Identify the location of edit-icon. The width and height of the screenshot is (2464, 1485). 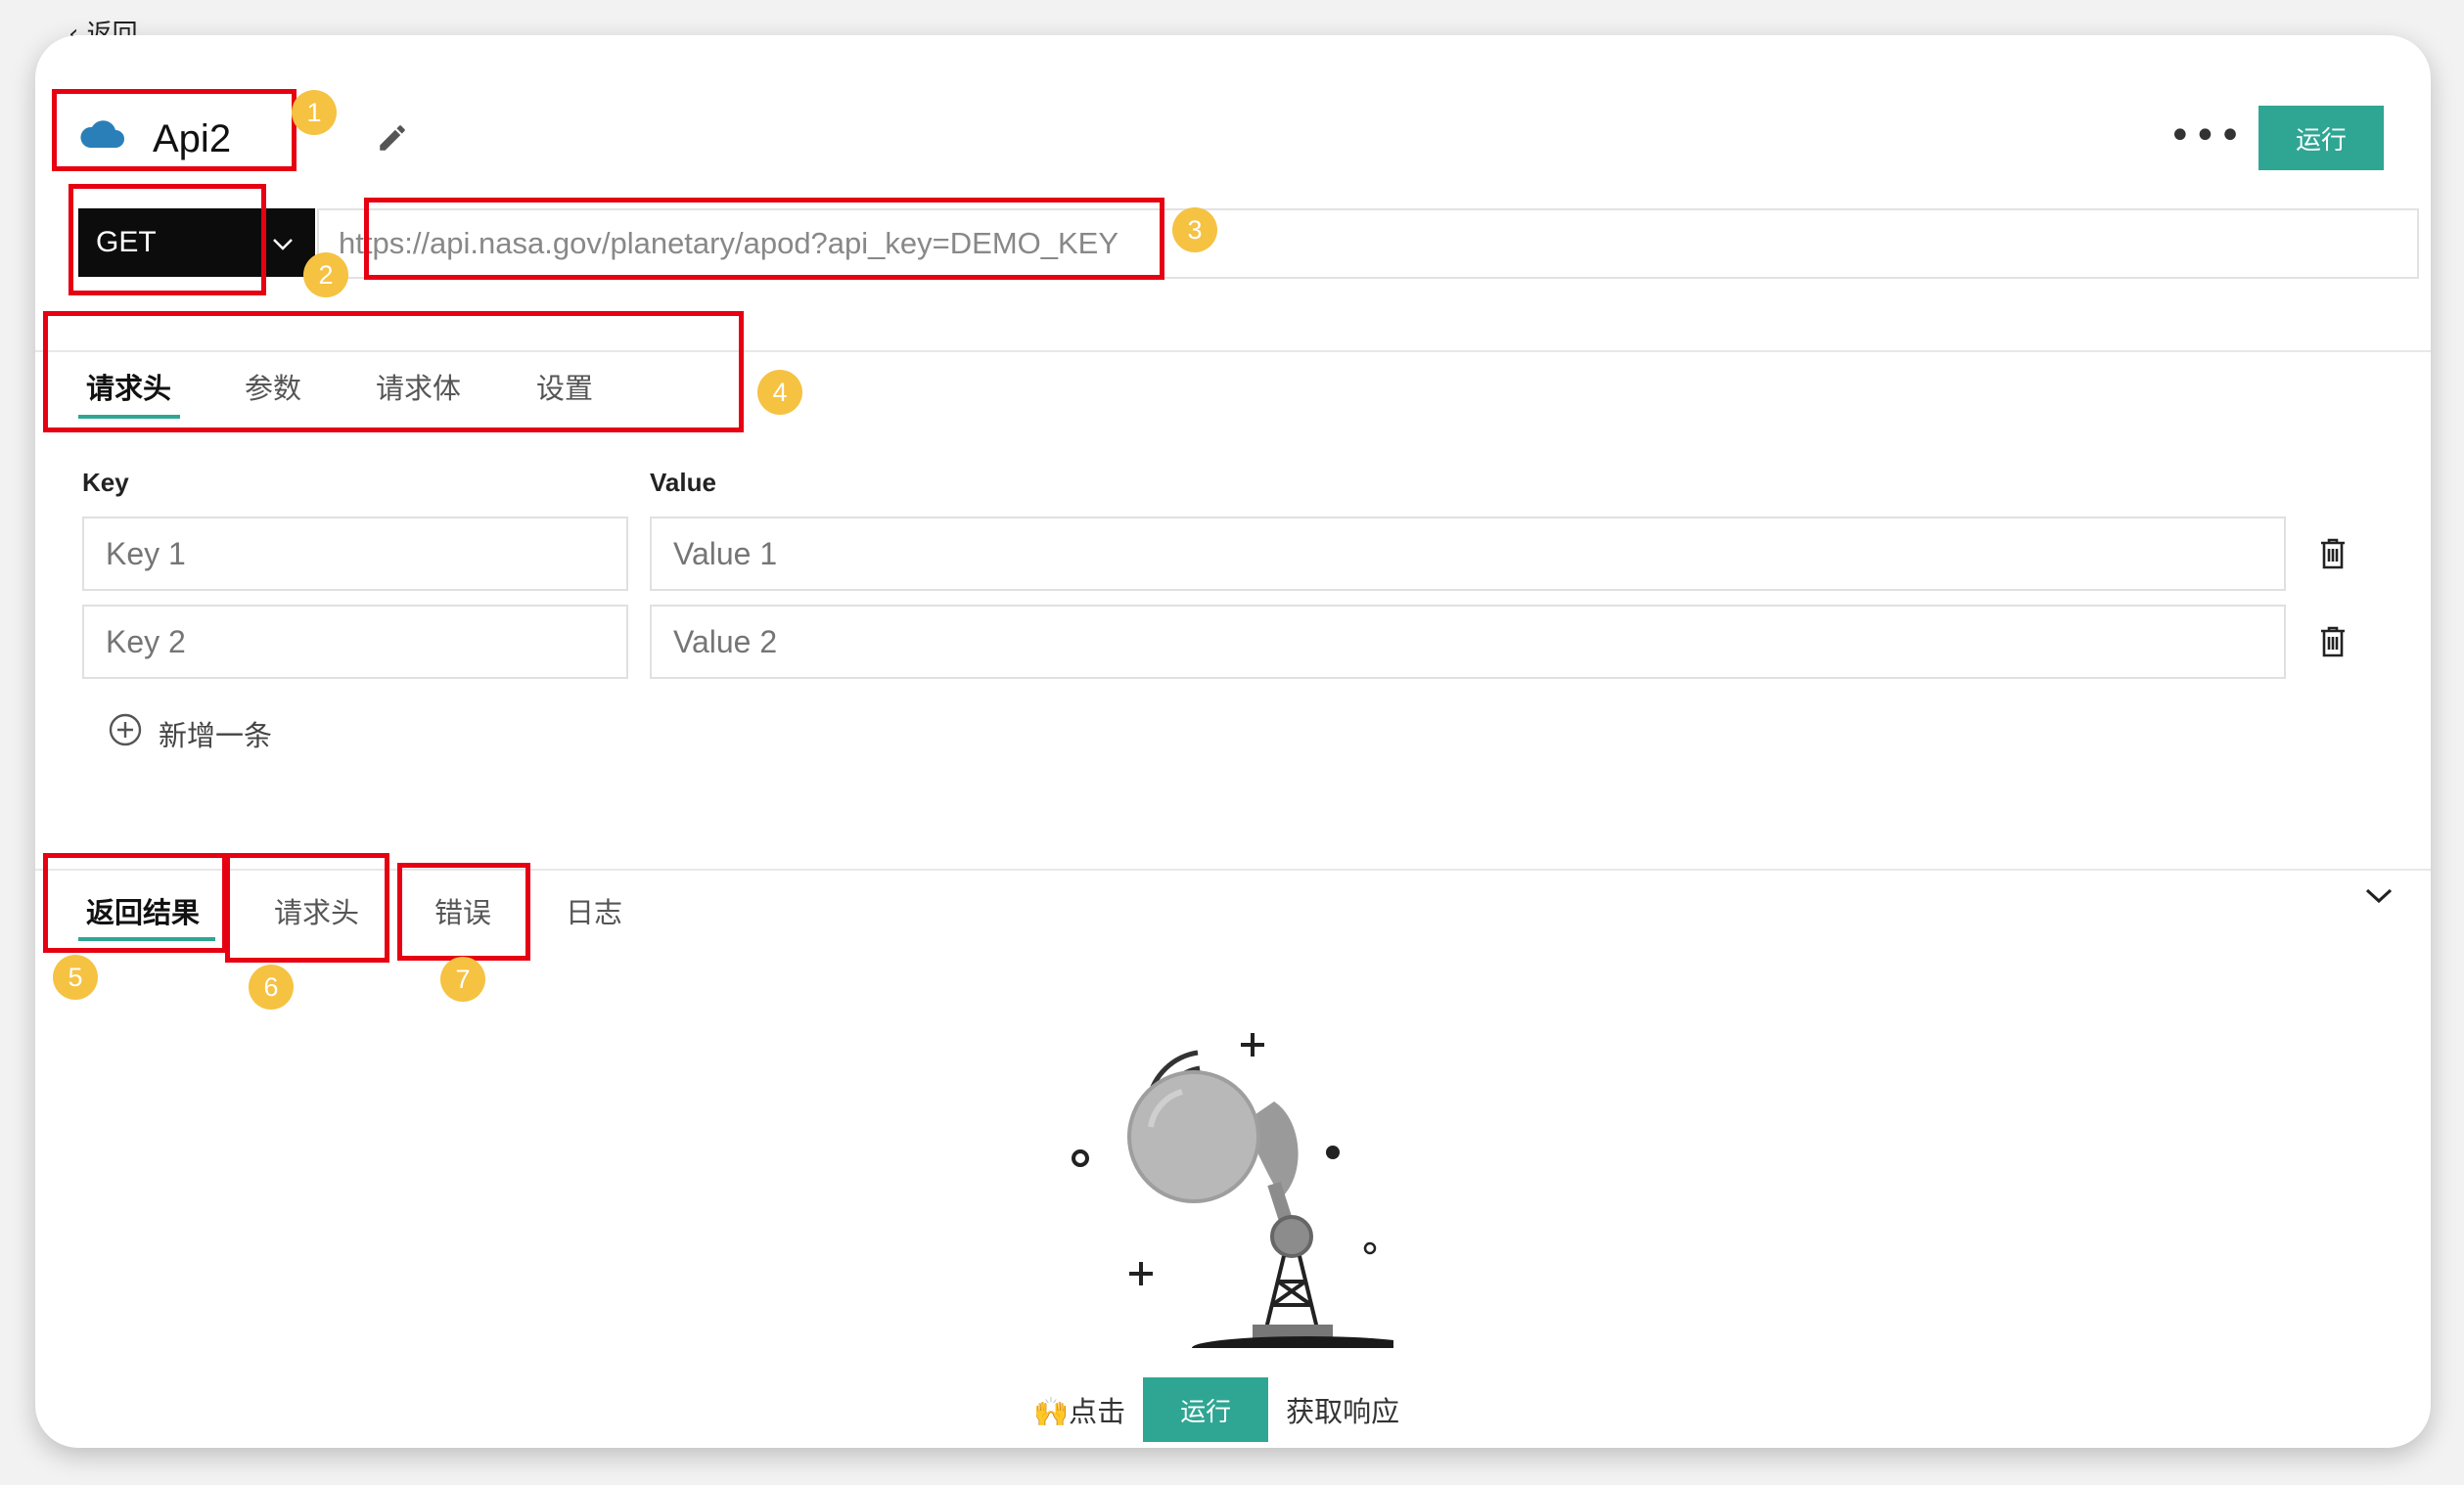
(393, 139).